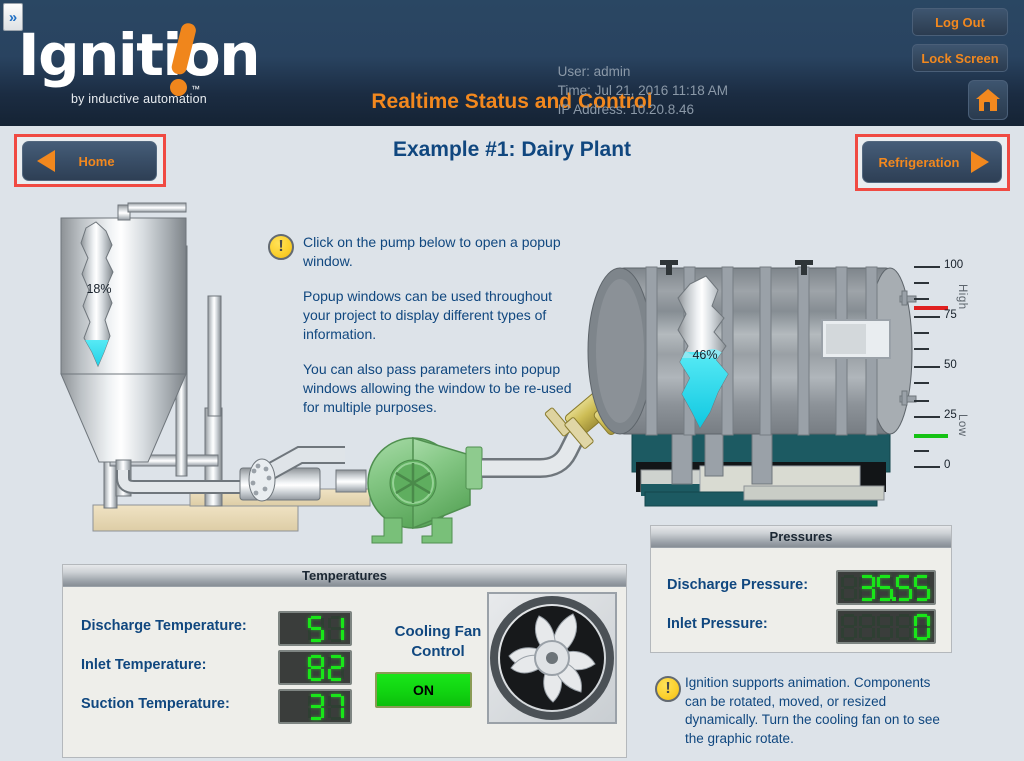 The image size is (1024, 761). I want to click on gauge-tick-label: 25, so click(950, 415).